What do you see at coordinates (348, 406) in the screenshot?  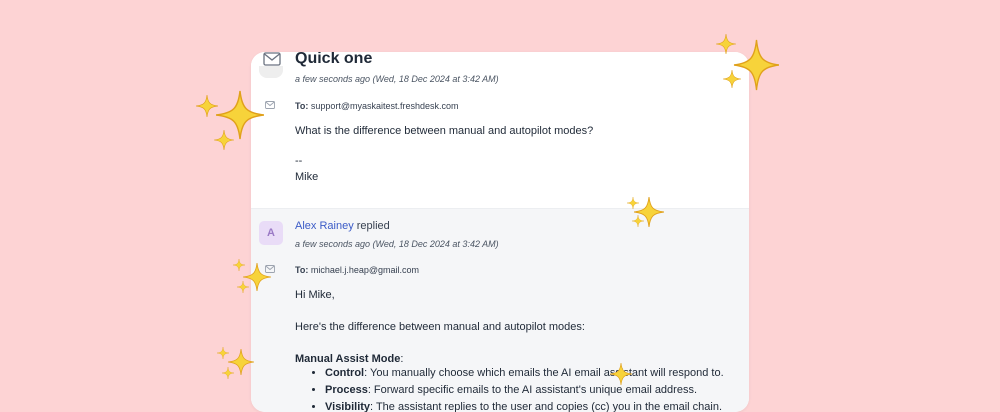 I see `list-item-term: Visibility` at bounding box center [348, 406].